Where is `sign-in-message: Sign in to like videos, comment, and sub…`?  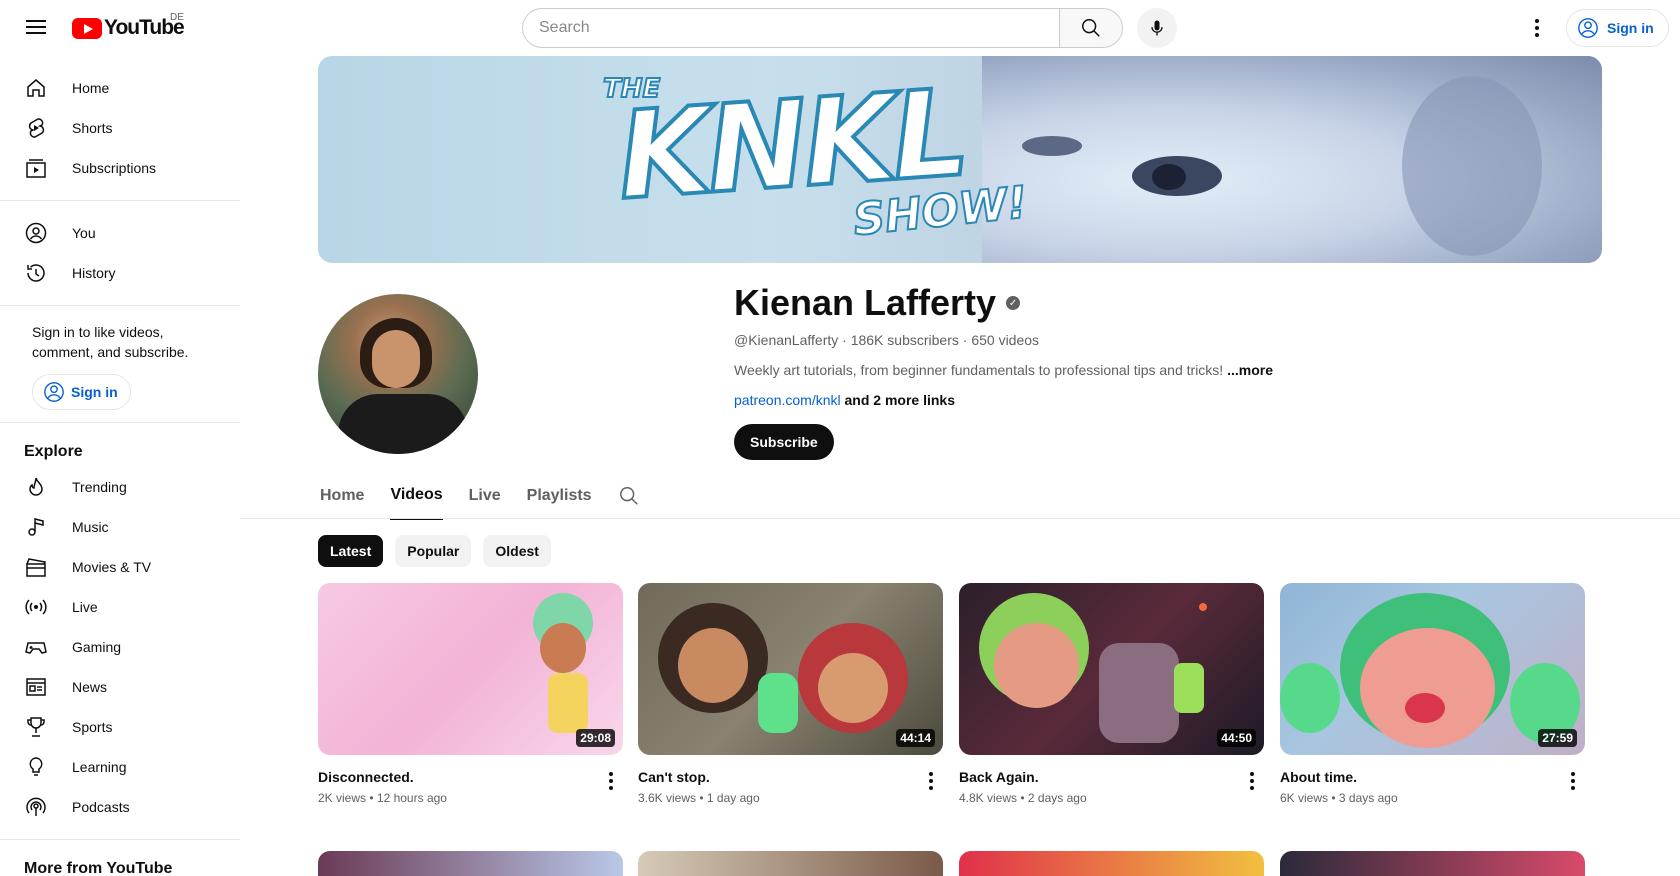
sign-in-message: Sign in to like videos, comment, and sub… is located at coordinates (110, 342).